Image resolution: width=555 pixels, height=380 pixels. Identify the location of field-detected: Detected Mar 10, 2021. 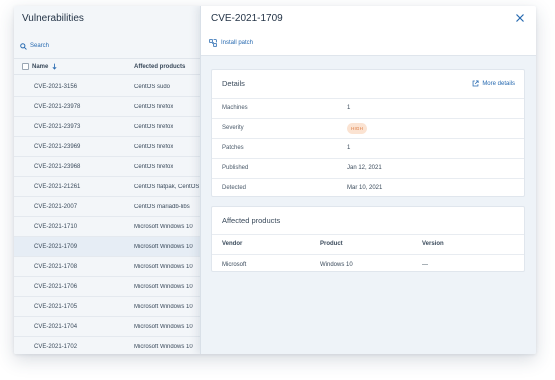
(368, 188).